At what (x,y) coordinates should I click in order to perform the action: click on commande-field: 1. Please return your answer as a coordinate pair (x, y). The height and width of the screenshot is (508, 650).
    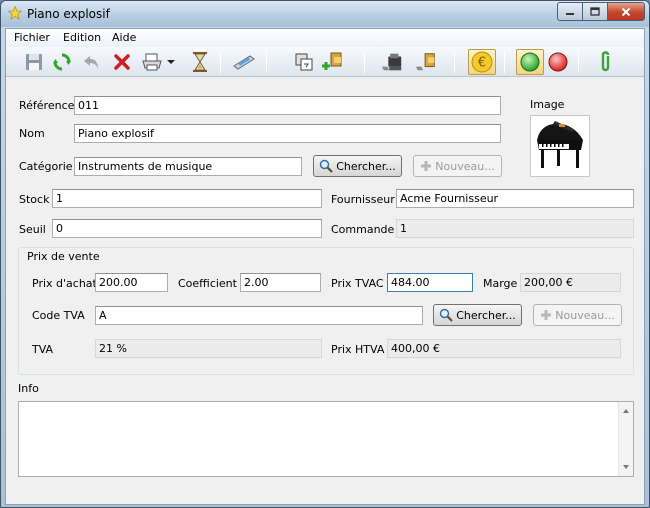
    Looking at the image, I should click on (515, 228).